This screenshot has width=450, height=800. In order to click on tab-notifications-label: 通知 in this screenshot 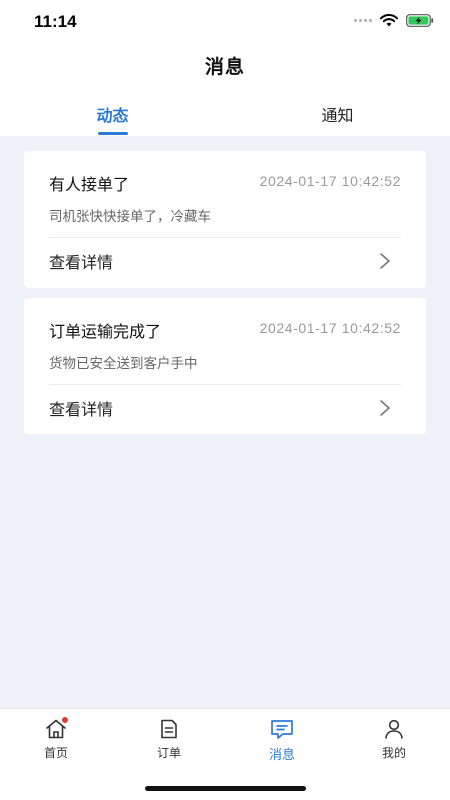, I will do `click(337, 115)`.